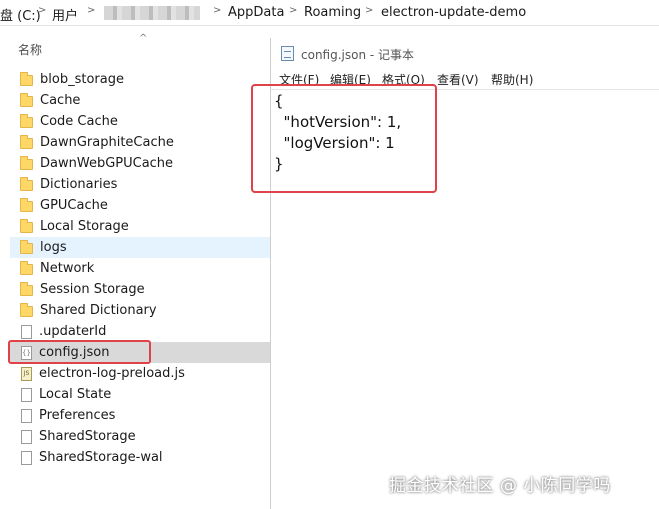 The width and height of the screenshot is (659, 509). What do you see at coordinates (30, 49) in the screenshot?
I see `column-header-name: 名称` at bounding box center [30, 49].